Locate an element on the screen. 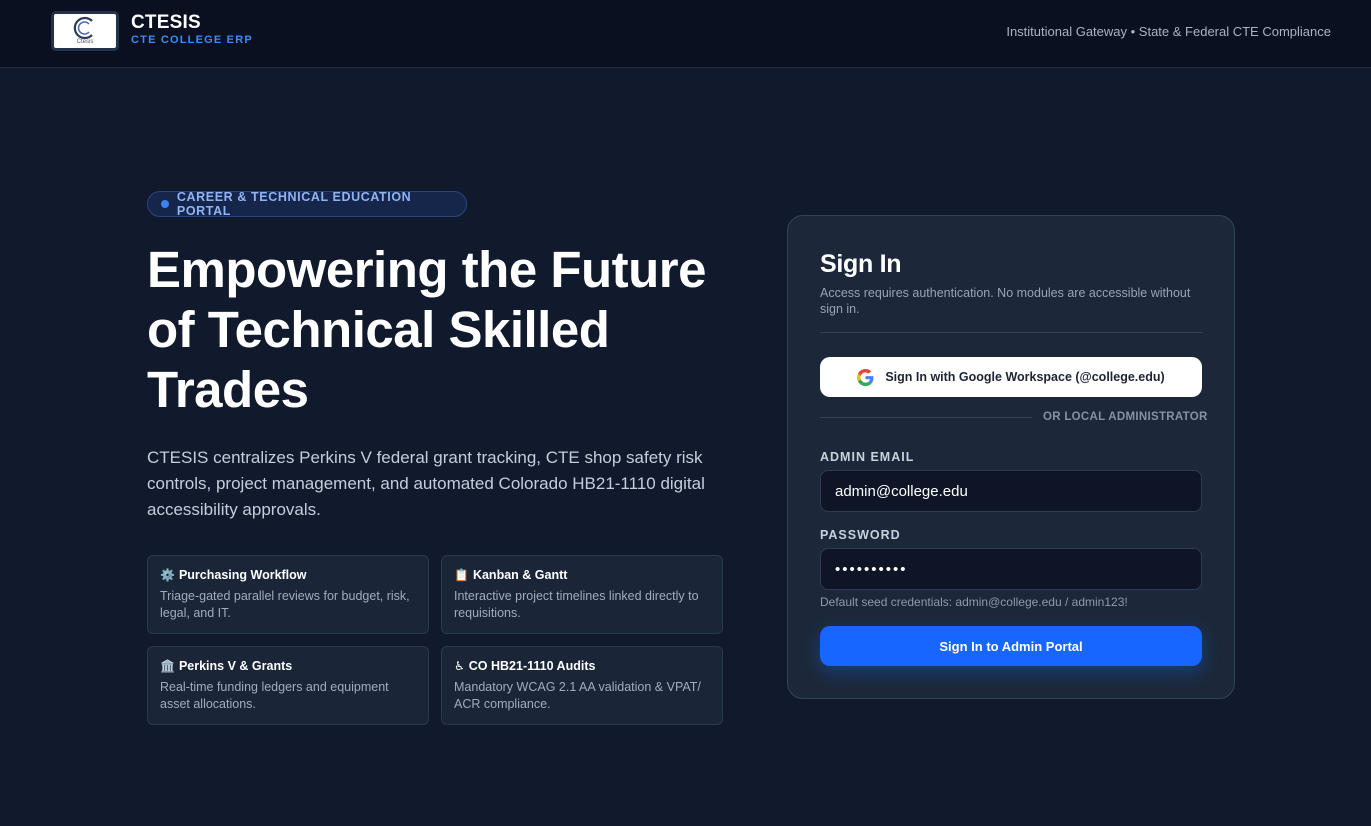 The width and height of the screenshot is (1371, 826). google-icon is located at coordinates (865, 377).